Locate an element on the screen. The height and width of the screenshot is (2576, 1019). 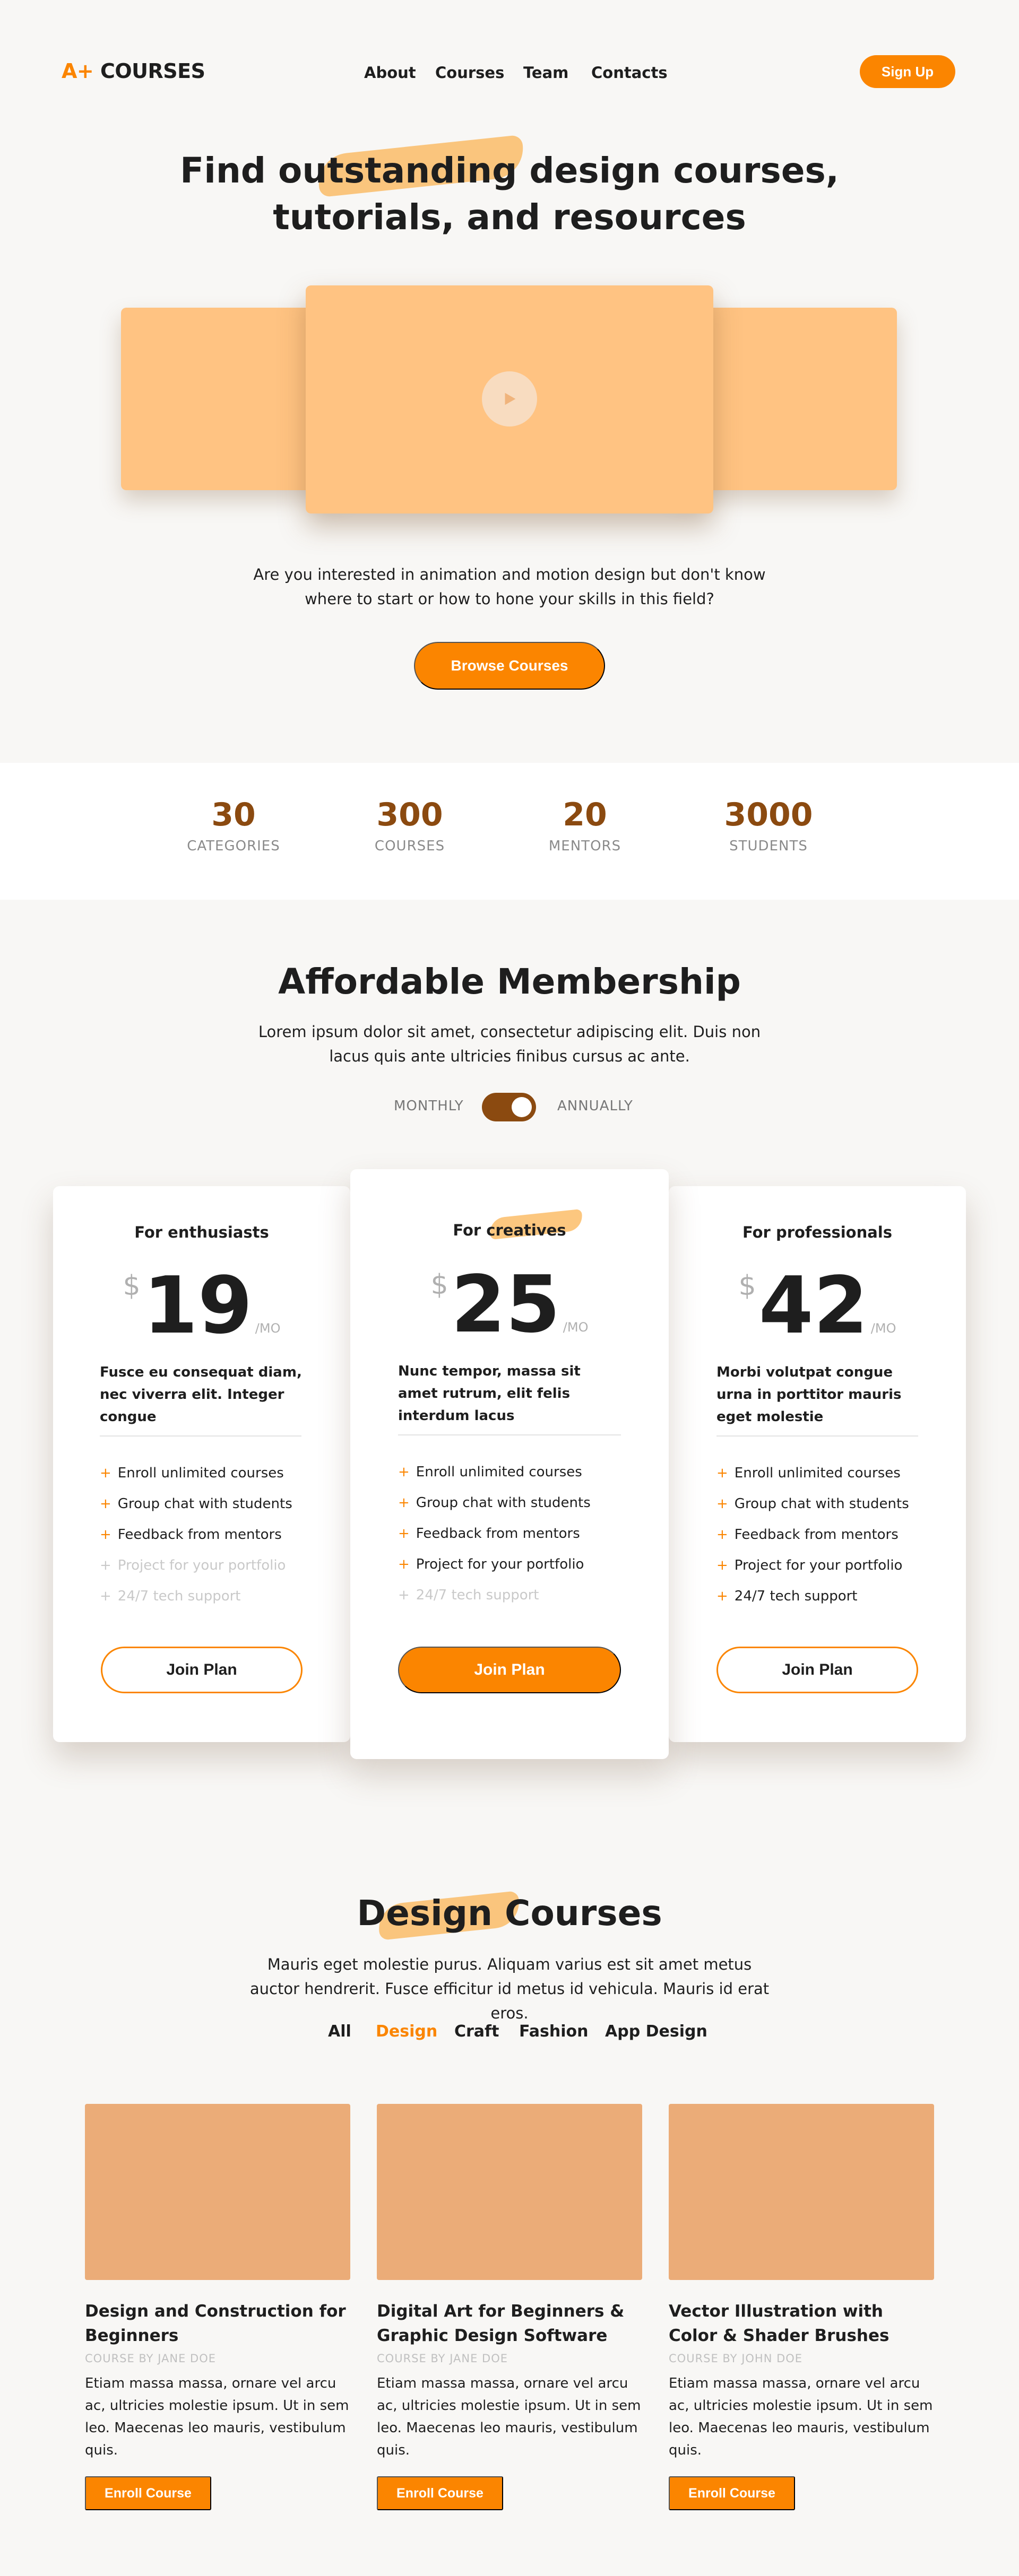
play-icon is located at coordinates (509, 399).